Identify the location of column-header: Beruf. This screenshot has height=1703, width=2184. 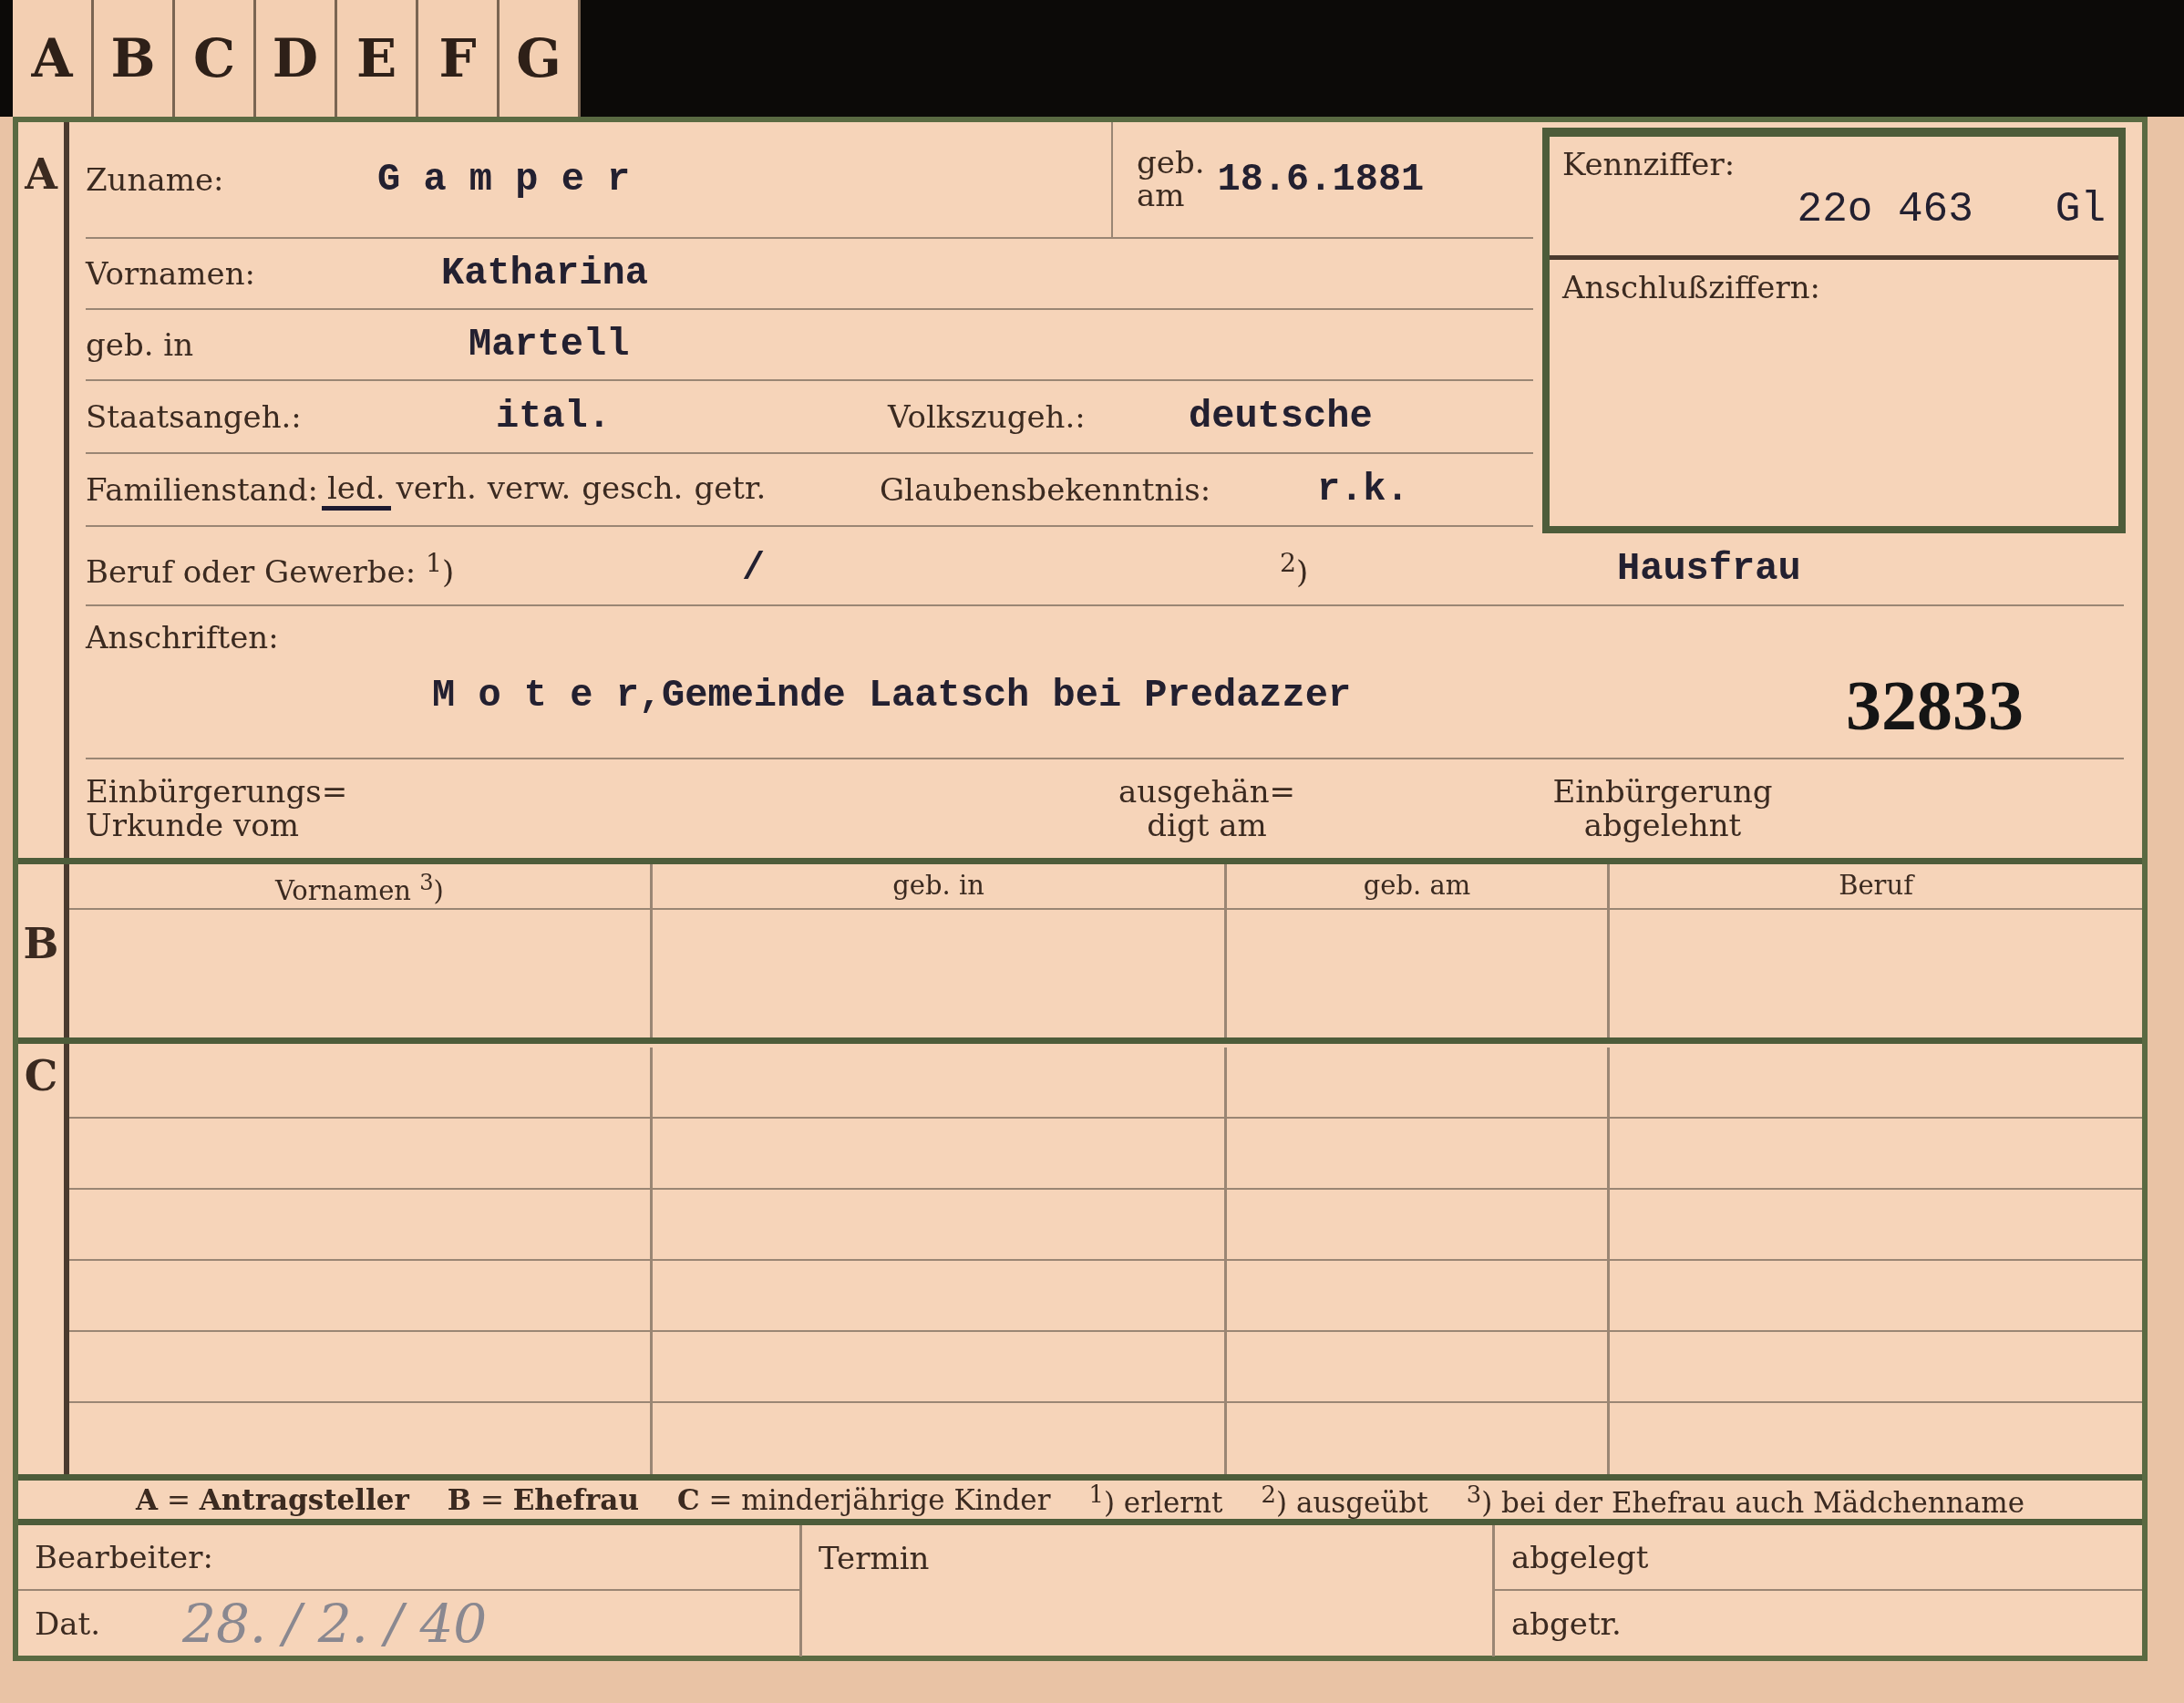
(1876, 887).